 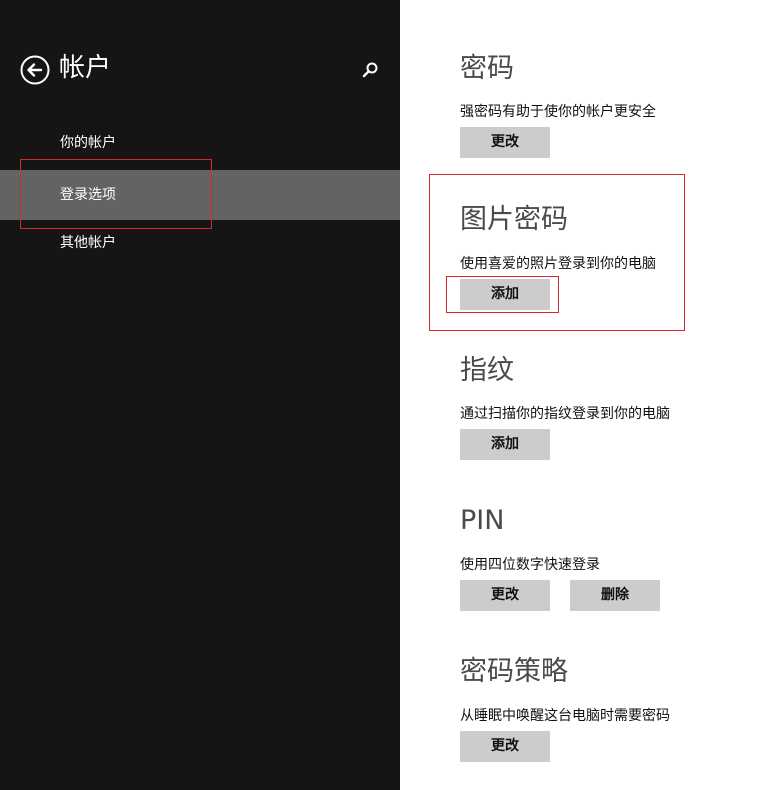 What do you see at coordinates (88, 195) in the screenshot?
I see `sidebar-item-label: 登录选项` at bounding box center [88, 195].